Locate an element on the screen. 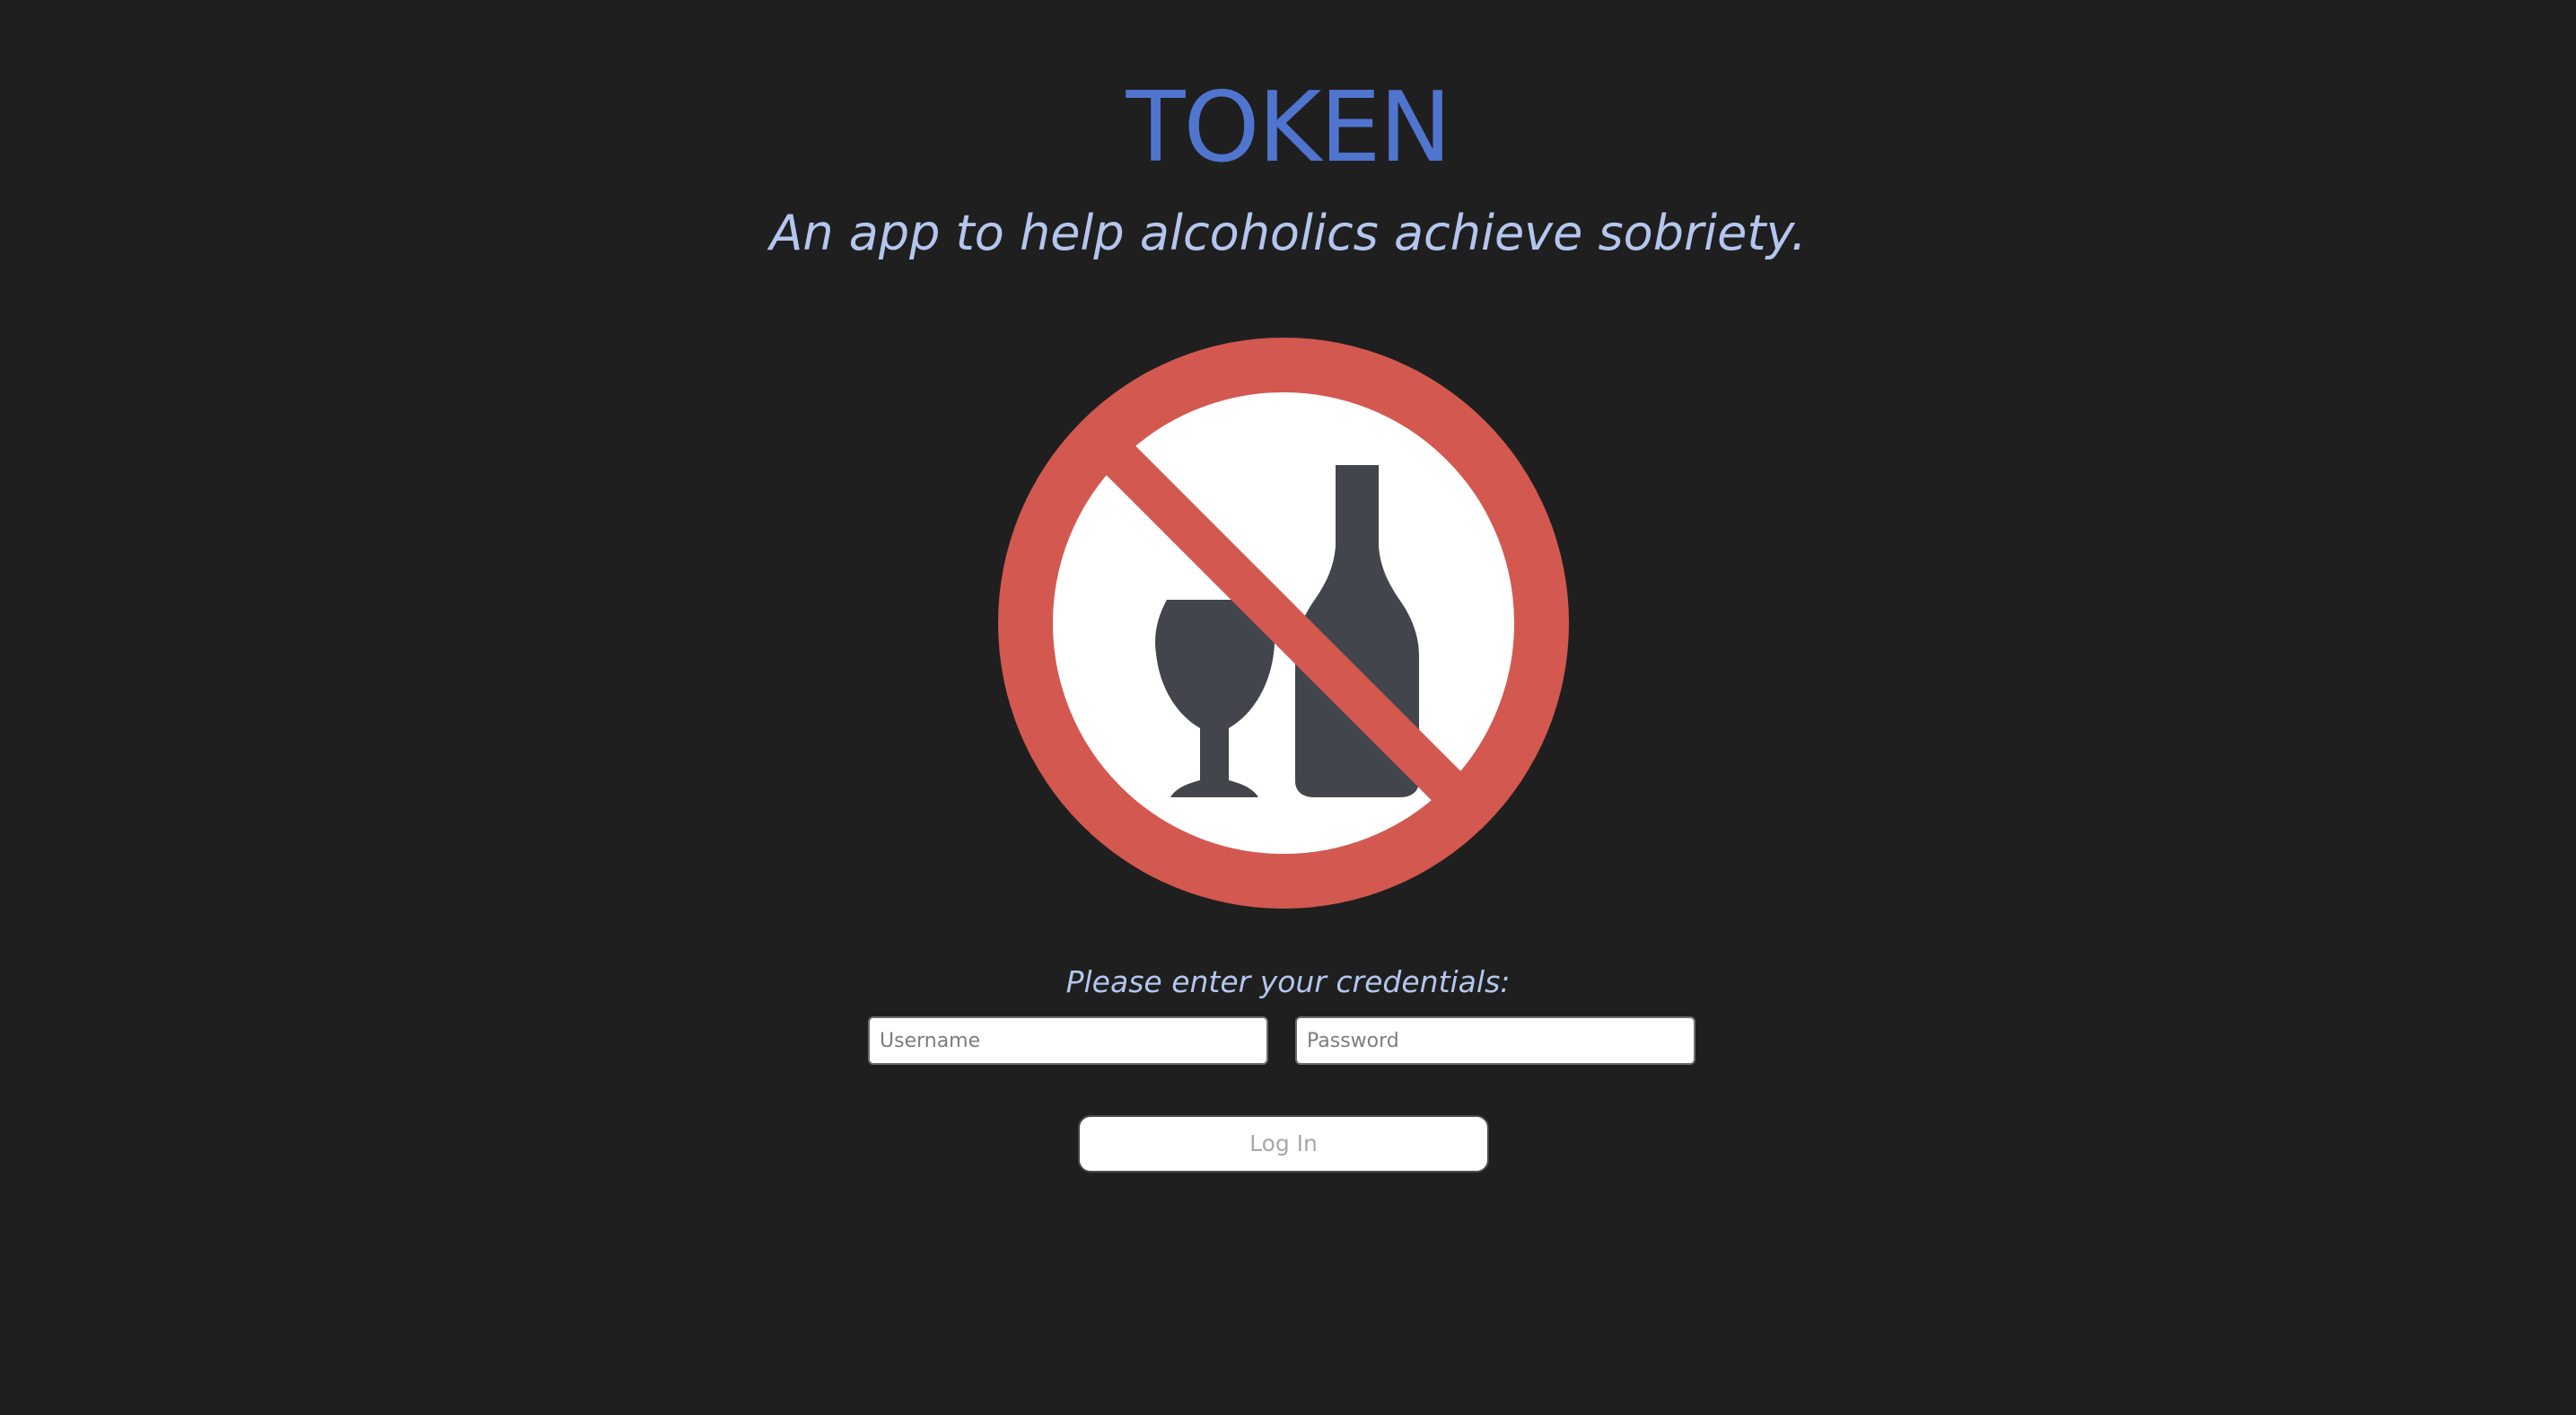  password-input is located at coordinates (1495, 1040).